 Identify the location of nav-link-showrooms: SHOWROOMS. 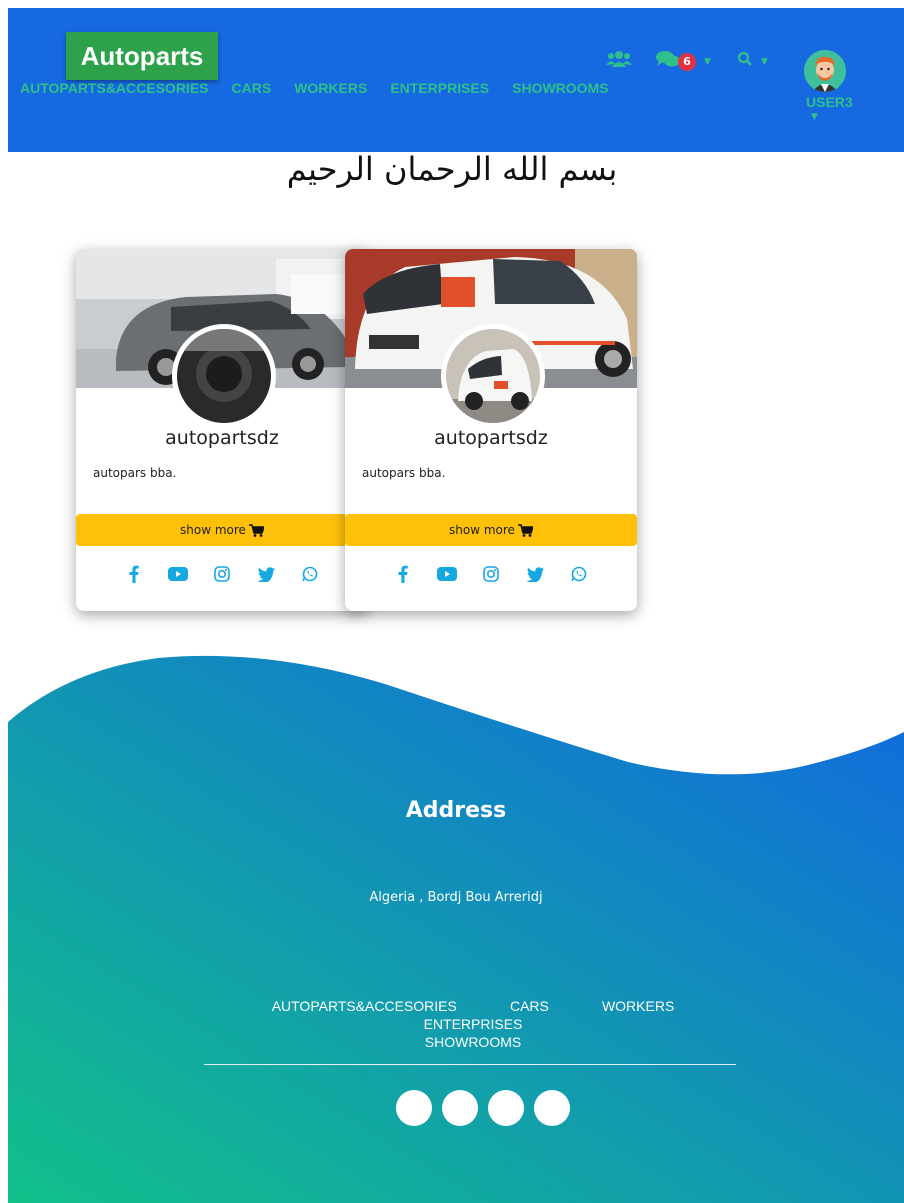
(560, 88).